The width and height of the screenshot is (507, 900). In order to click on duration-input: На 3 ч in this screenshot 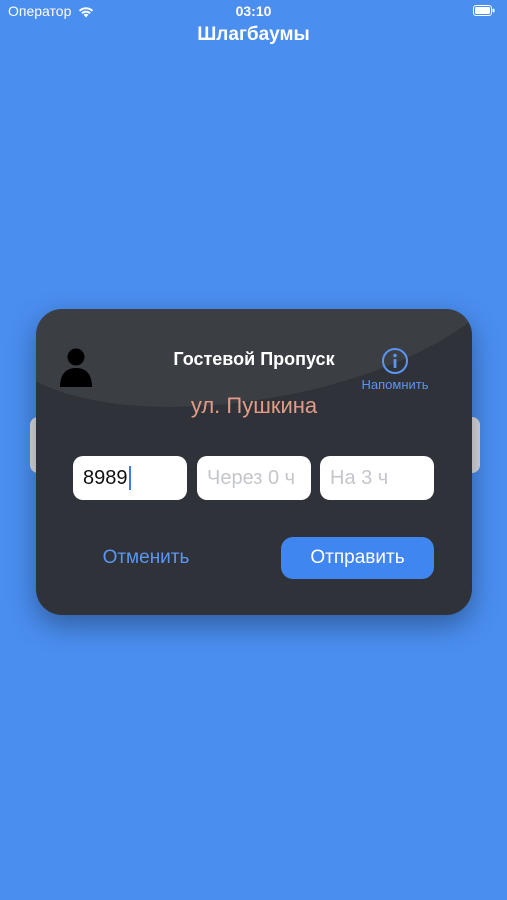, I will do `click(377, 478)`.